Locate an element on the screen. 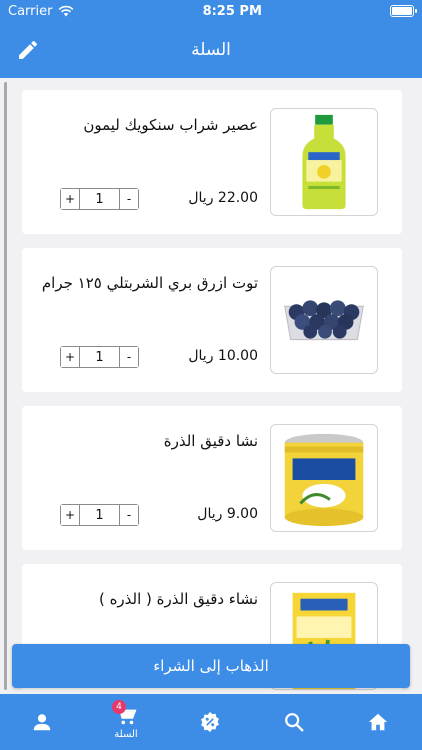  tab-home is located at coordinates (378, 722).